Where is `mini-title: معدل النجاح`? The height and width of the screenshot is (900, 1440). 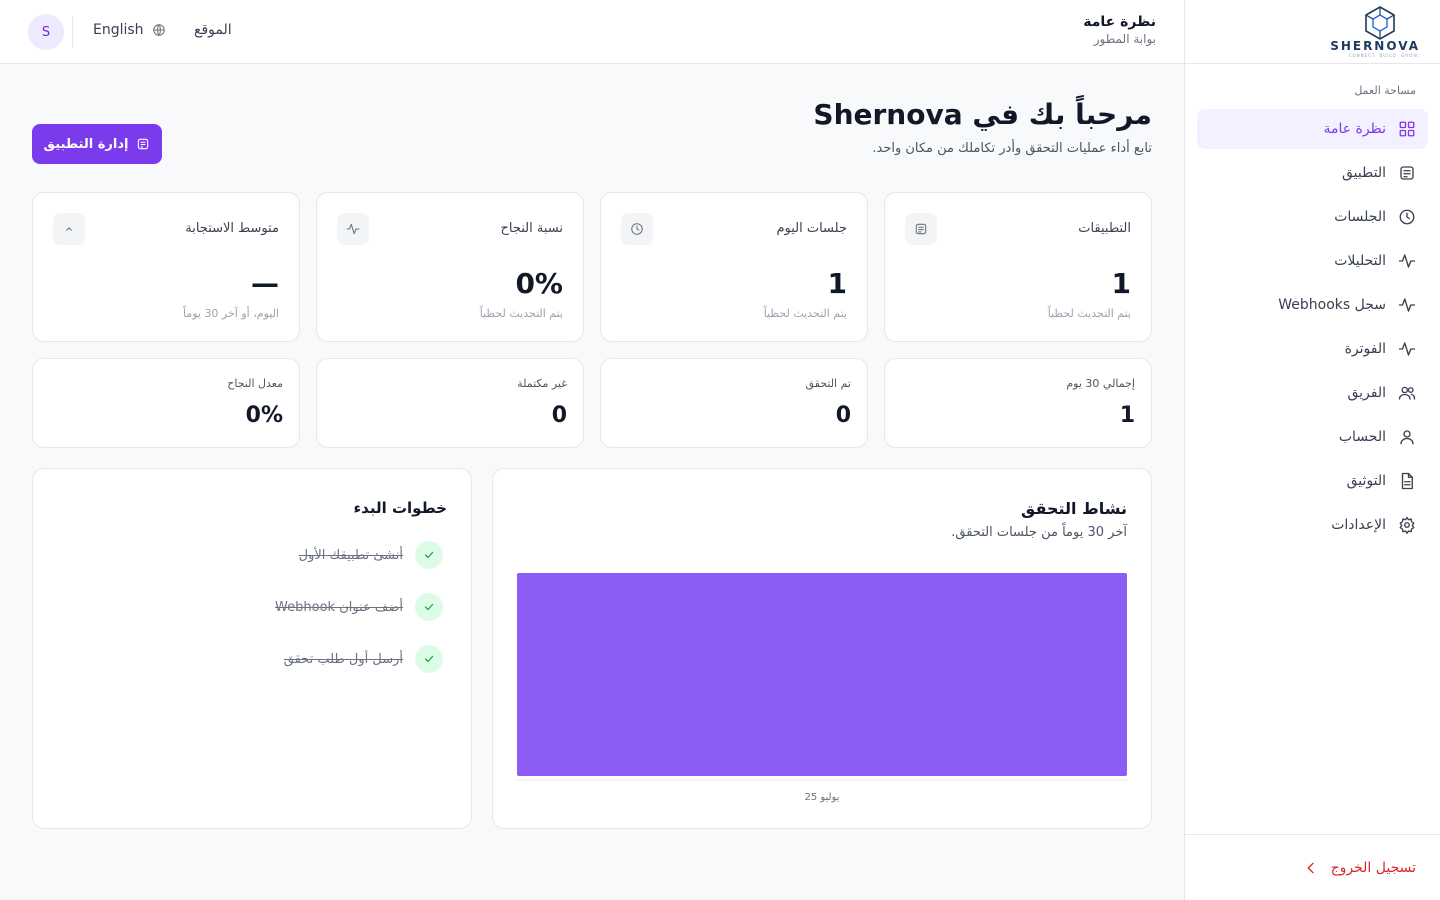 mini-title: معدل النجاح is located at coordinates (255, 383).